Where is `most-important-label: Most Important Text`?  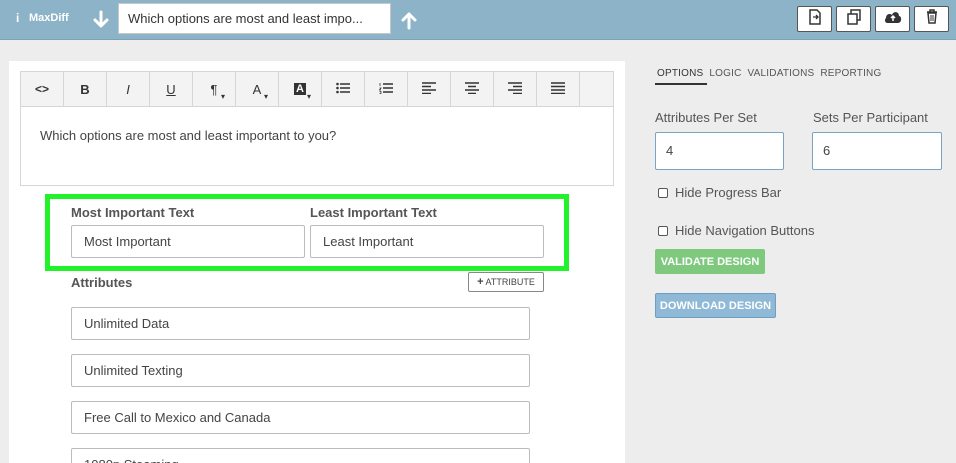 most-important-label: Most Important Text is located at coordinates (133, 212).